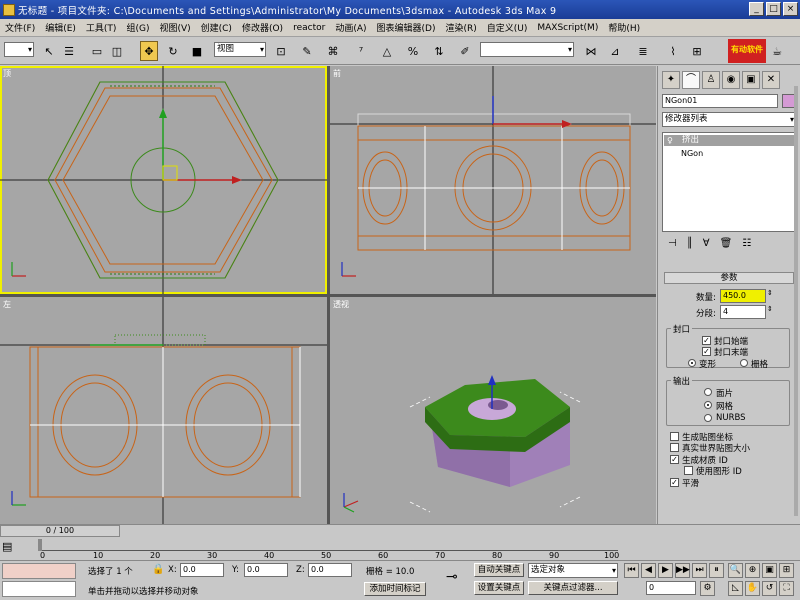 The height and width of the screenshot is (600, 800). What do you see at coordinates (729, 140) in the screenshot?
I see `stack-item-extrude: 挤出` at bounding box center [729, 140].